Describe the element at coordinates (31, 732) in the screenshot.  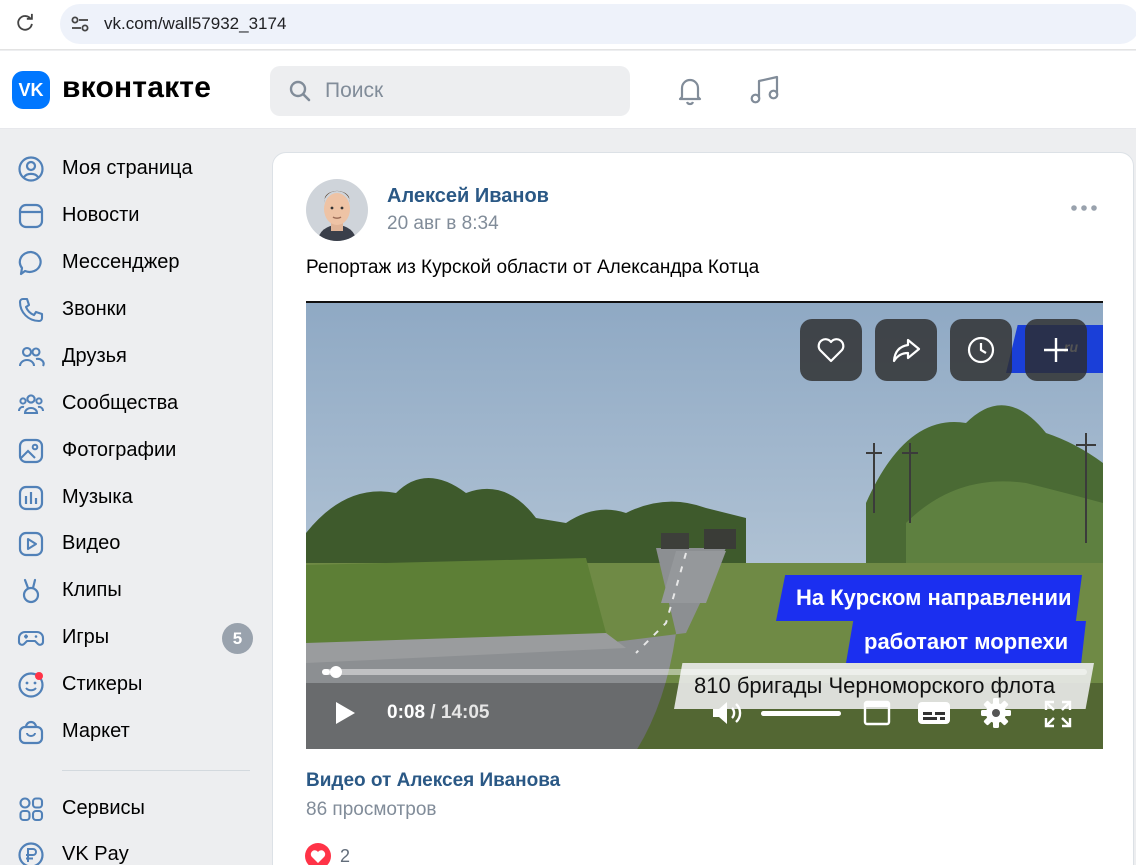
I see `shopping-bag-icon` at that location.